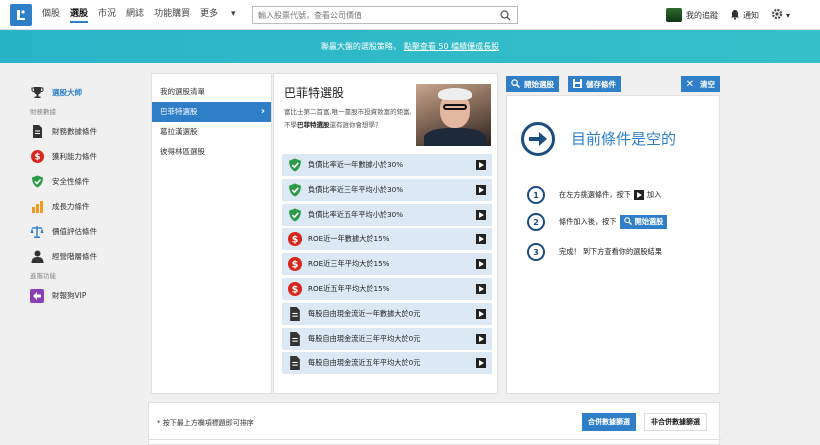 The height and width of the screenshot is (445, 820). Describe the element at coordinates (594, 252) in the screenshot. I see `step-3: 3 完成！ 到下方查看你的選股結果` at that location.